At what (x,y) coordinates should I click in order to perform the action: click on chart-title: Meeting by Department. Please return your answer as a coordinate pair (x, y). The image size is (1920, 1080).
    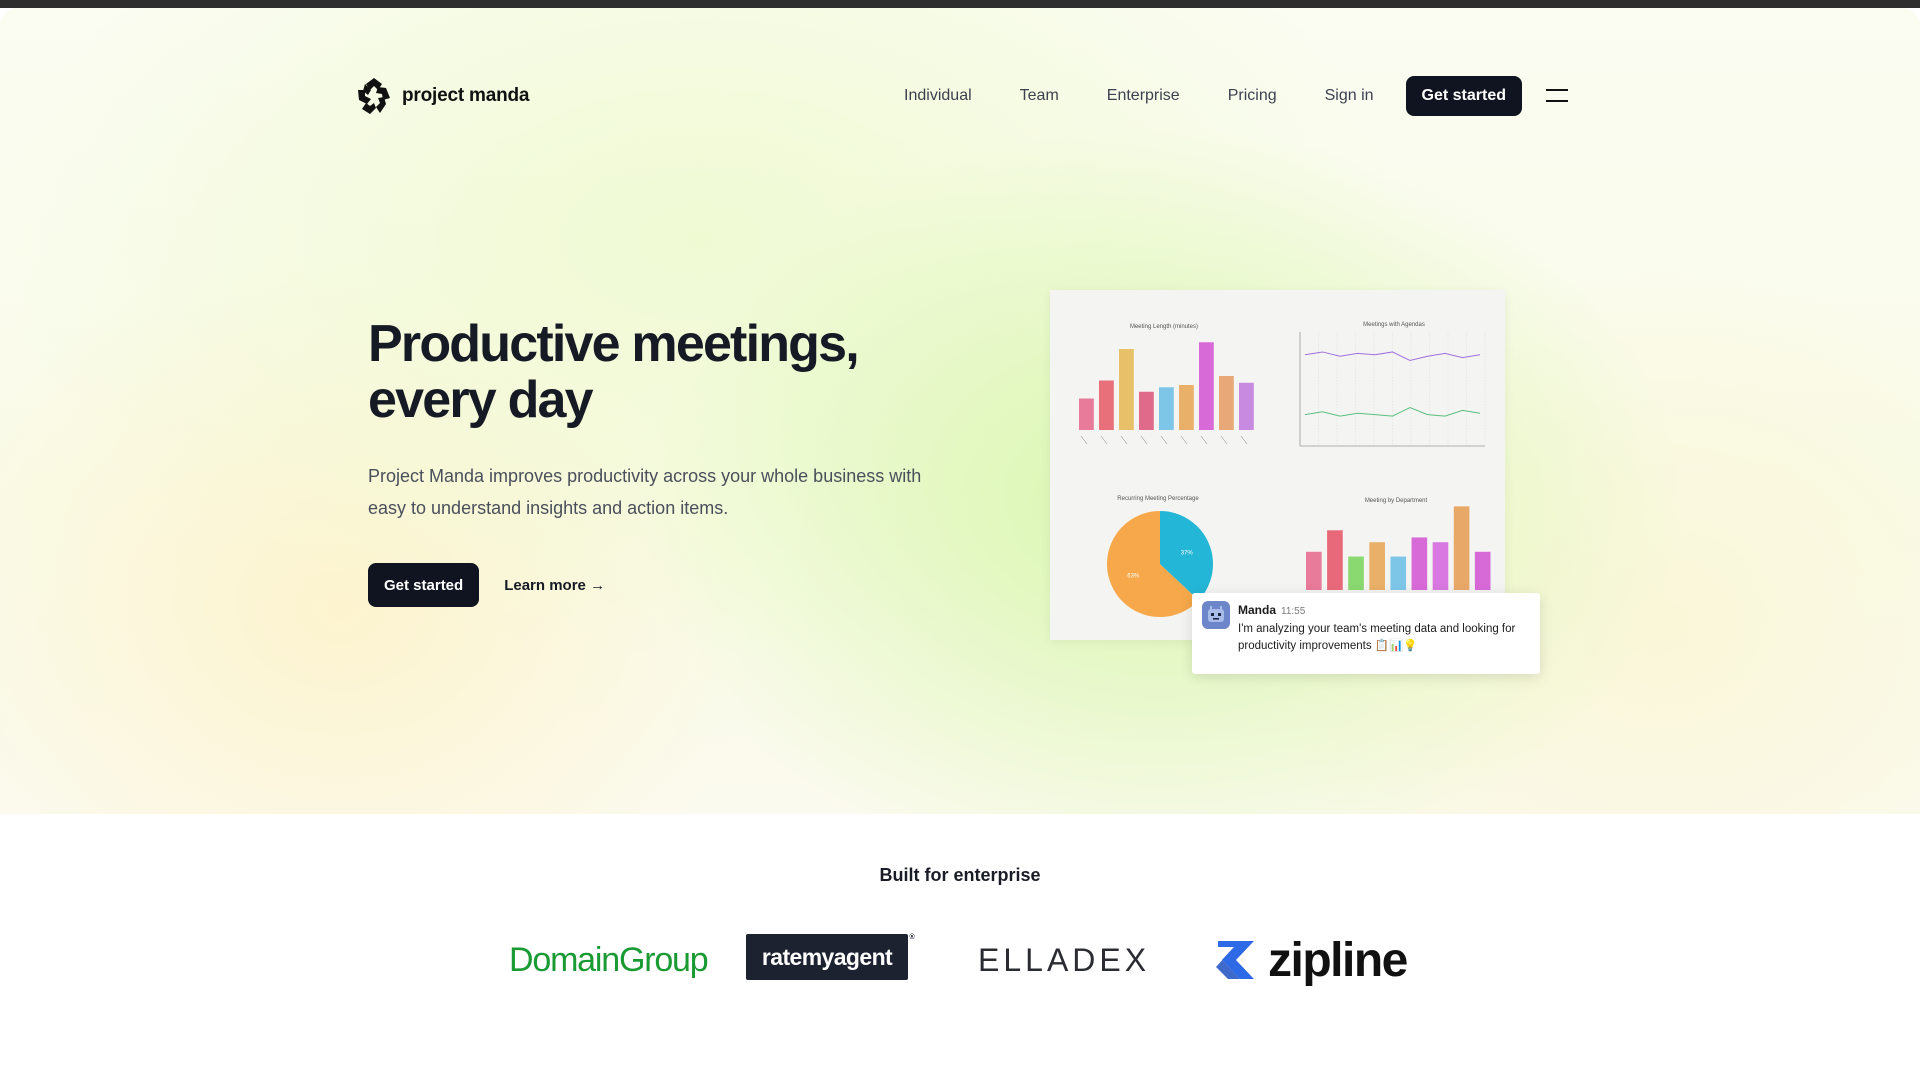
    Looking at the image, I should click on (1396, 501).